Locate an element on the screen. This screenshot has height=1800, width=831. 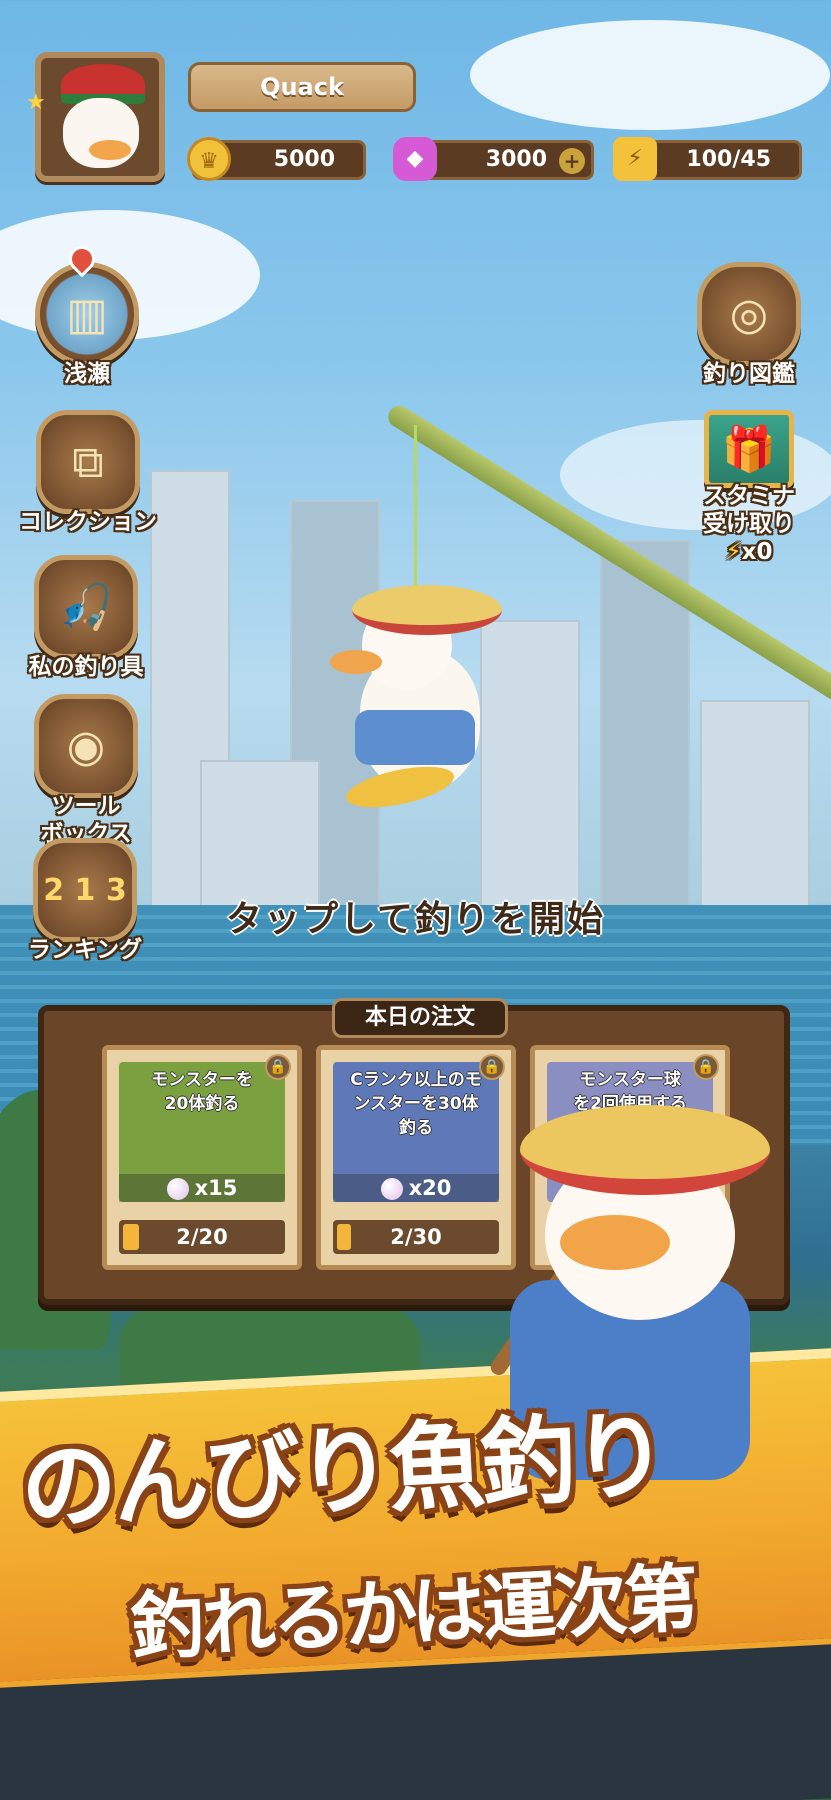
stamina-value: 100/45 is located at coordinates (728, 159).